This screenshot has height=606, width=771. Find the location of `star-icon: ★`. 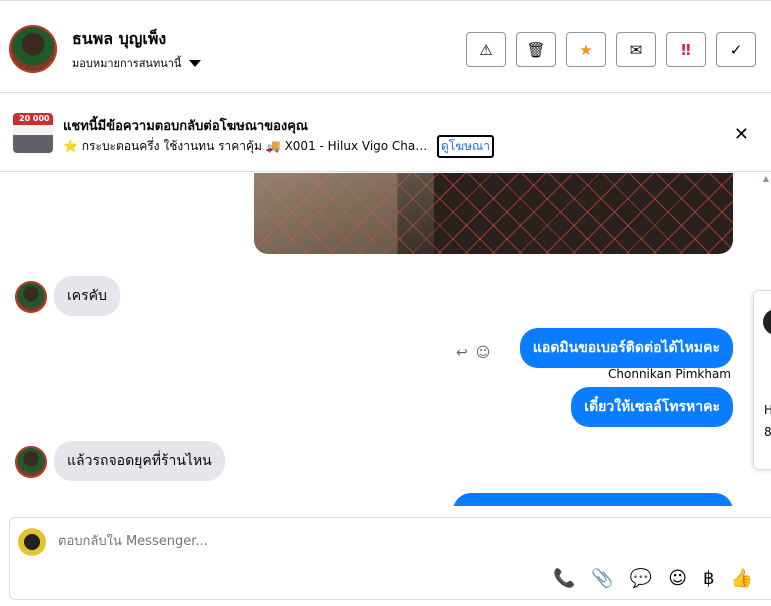

star-icon: ★ is located at coordinates (586, 49).